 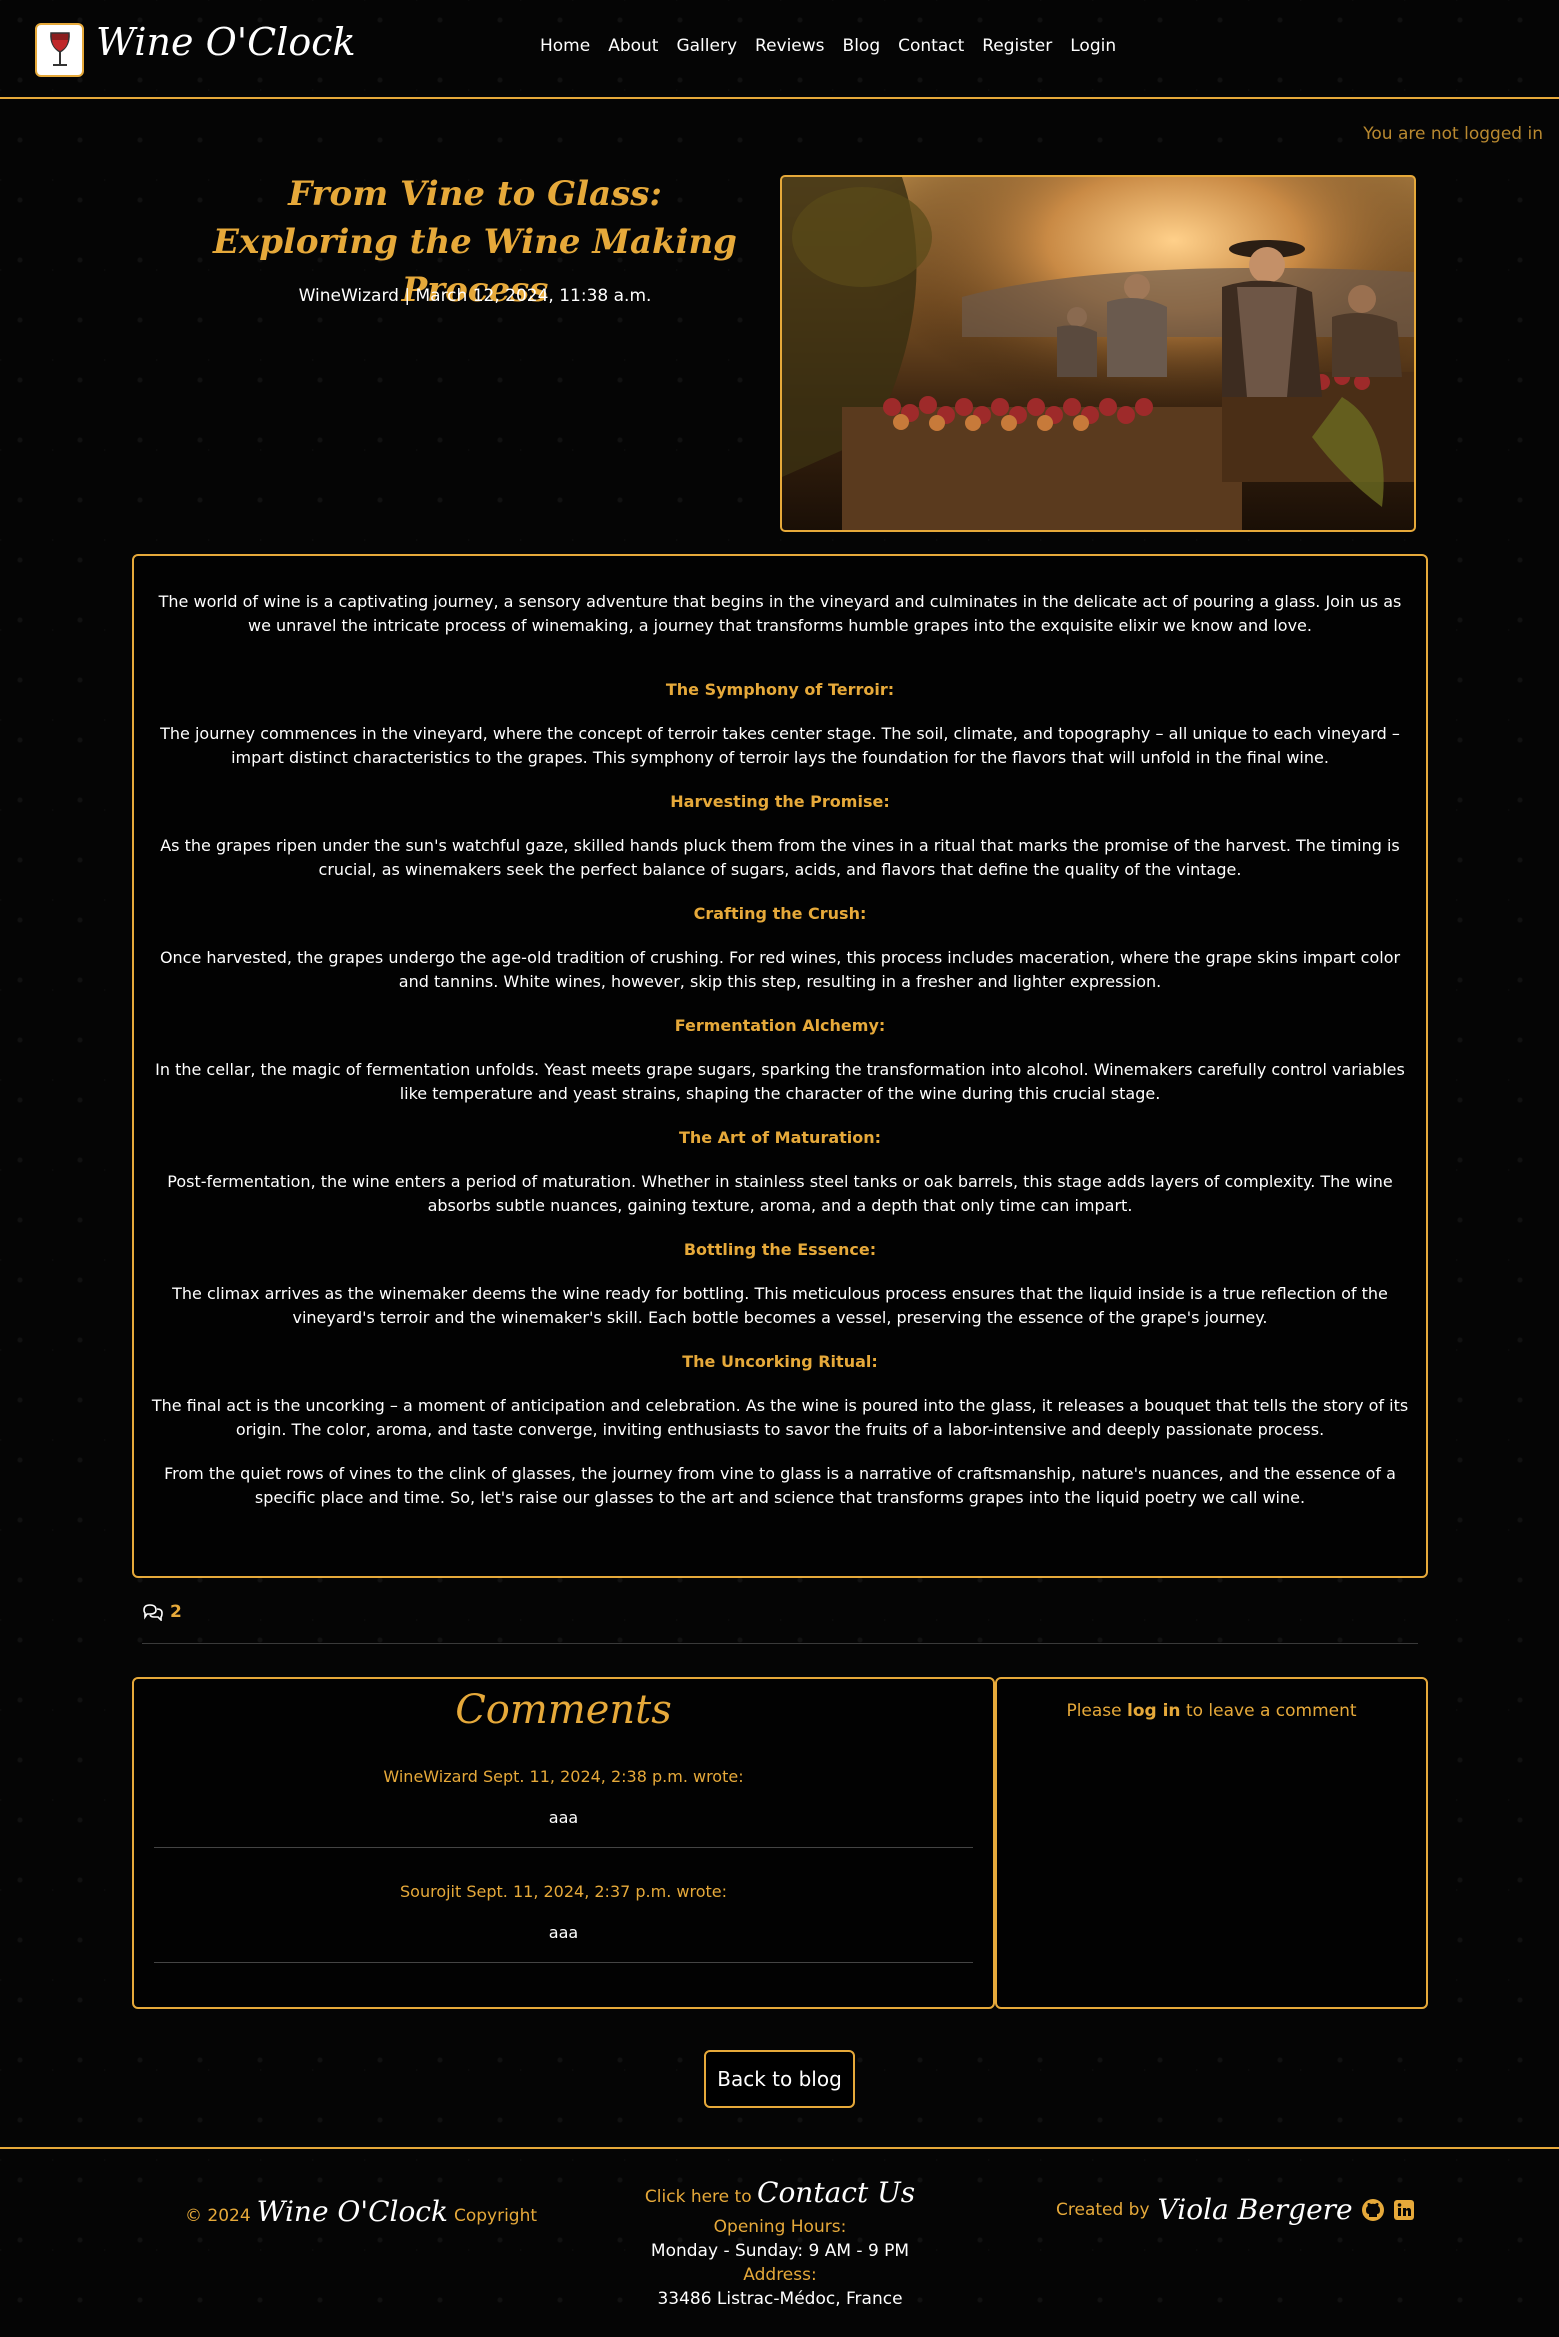 I want to click on comment-count: 2, so click(x=162, y=1612).